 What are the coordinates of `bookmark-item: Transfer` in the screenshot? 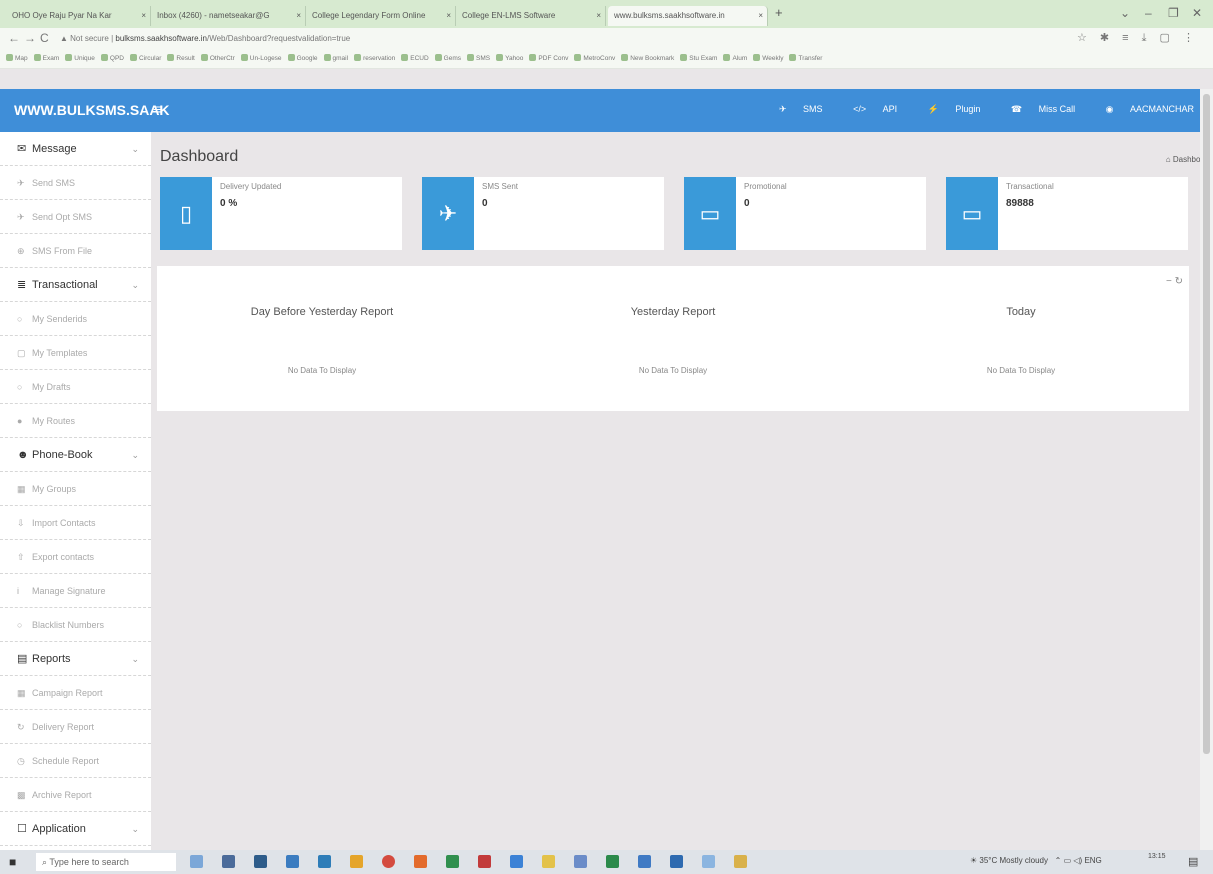 It's located at (805, 58).